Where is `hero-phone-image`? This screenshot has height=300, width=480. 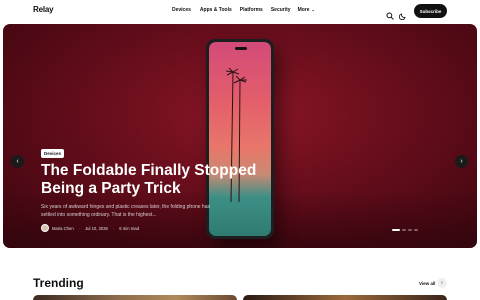
hero-phone-image is located at coordinates (240, 139).